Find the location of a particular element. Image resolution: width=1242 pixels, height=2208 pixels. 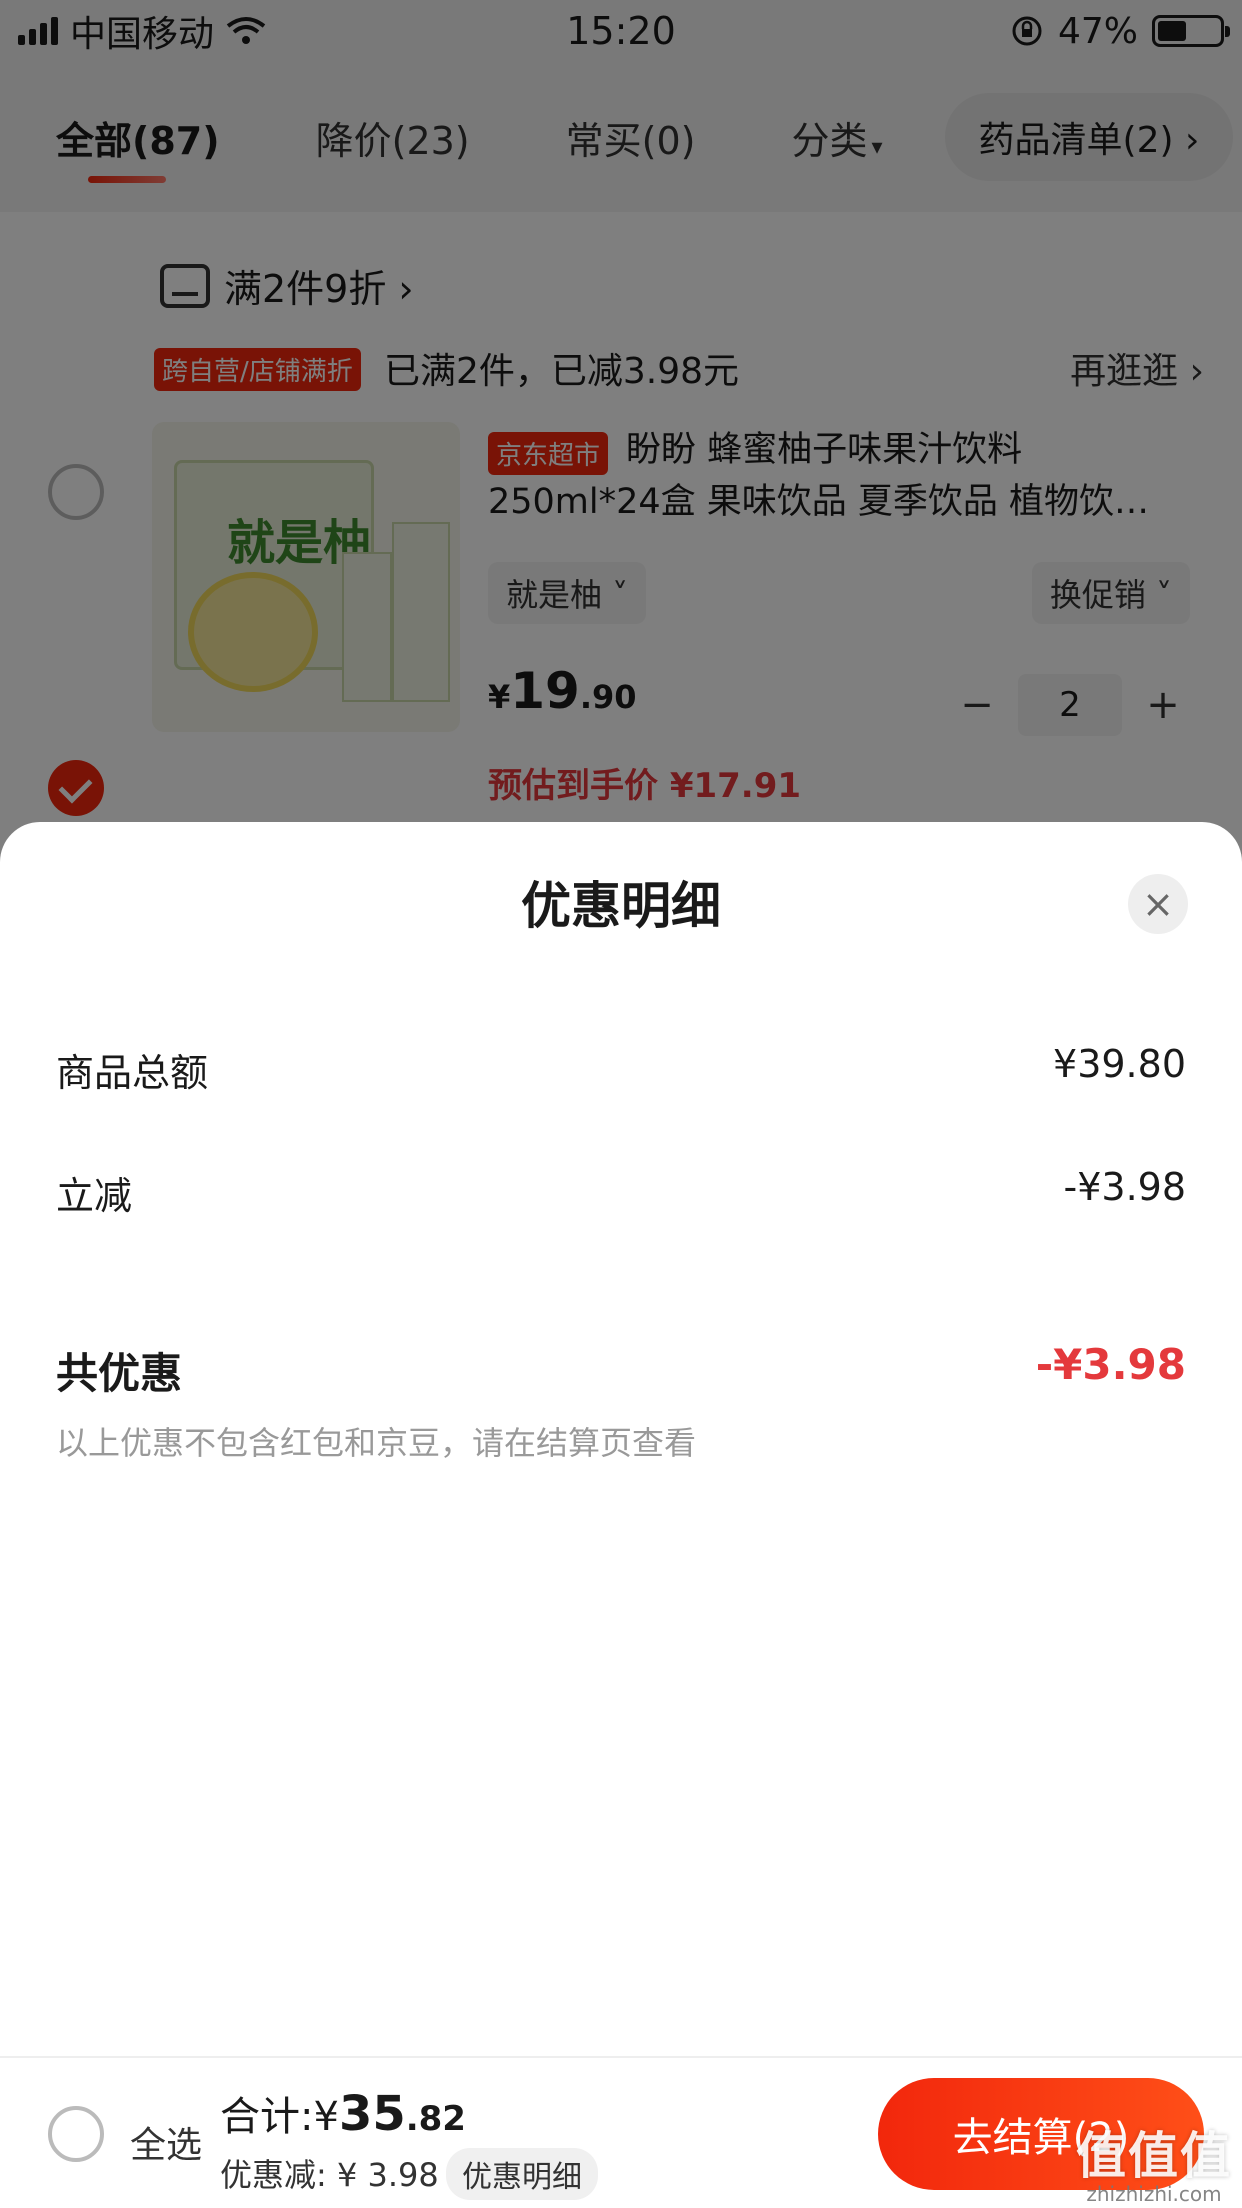

total-amount: 合计:¥35.82 is located at coordinates (343, 2113).